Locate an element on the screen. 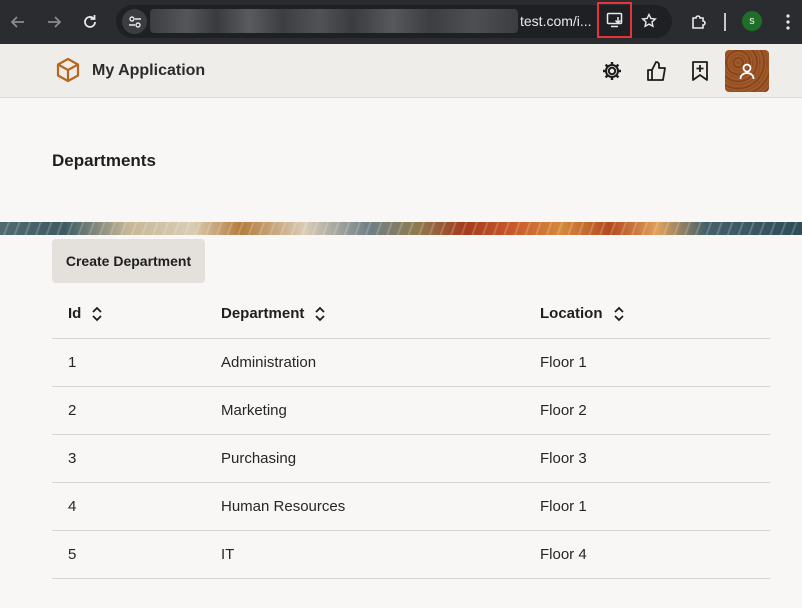  browser-toolbar: test.com/i... s is located at coordinates (401, 22).